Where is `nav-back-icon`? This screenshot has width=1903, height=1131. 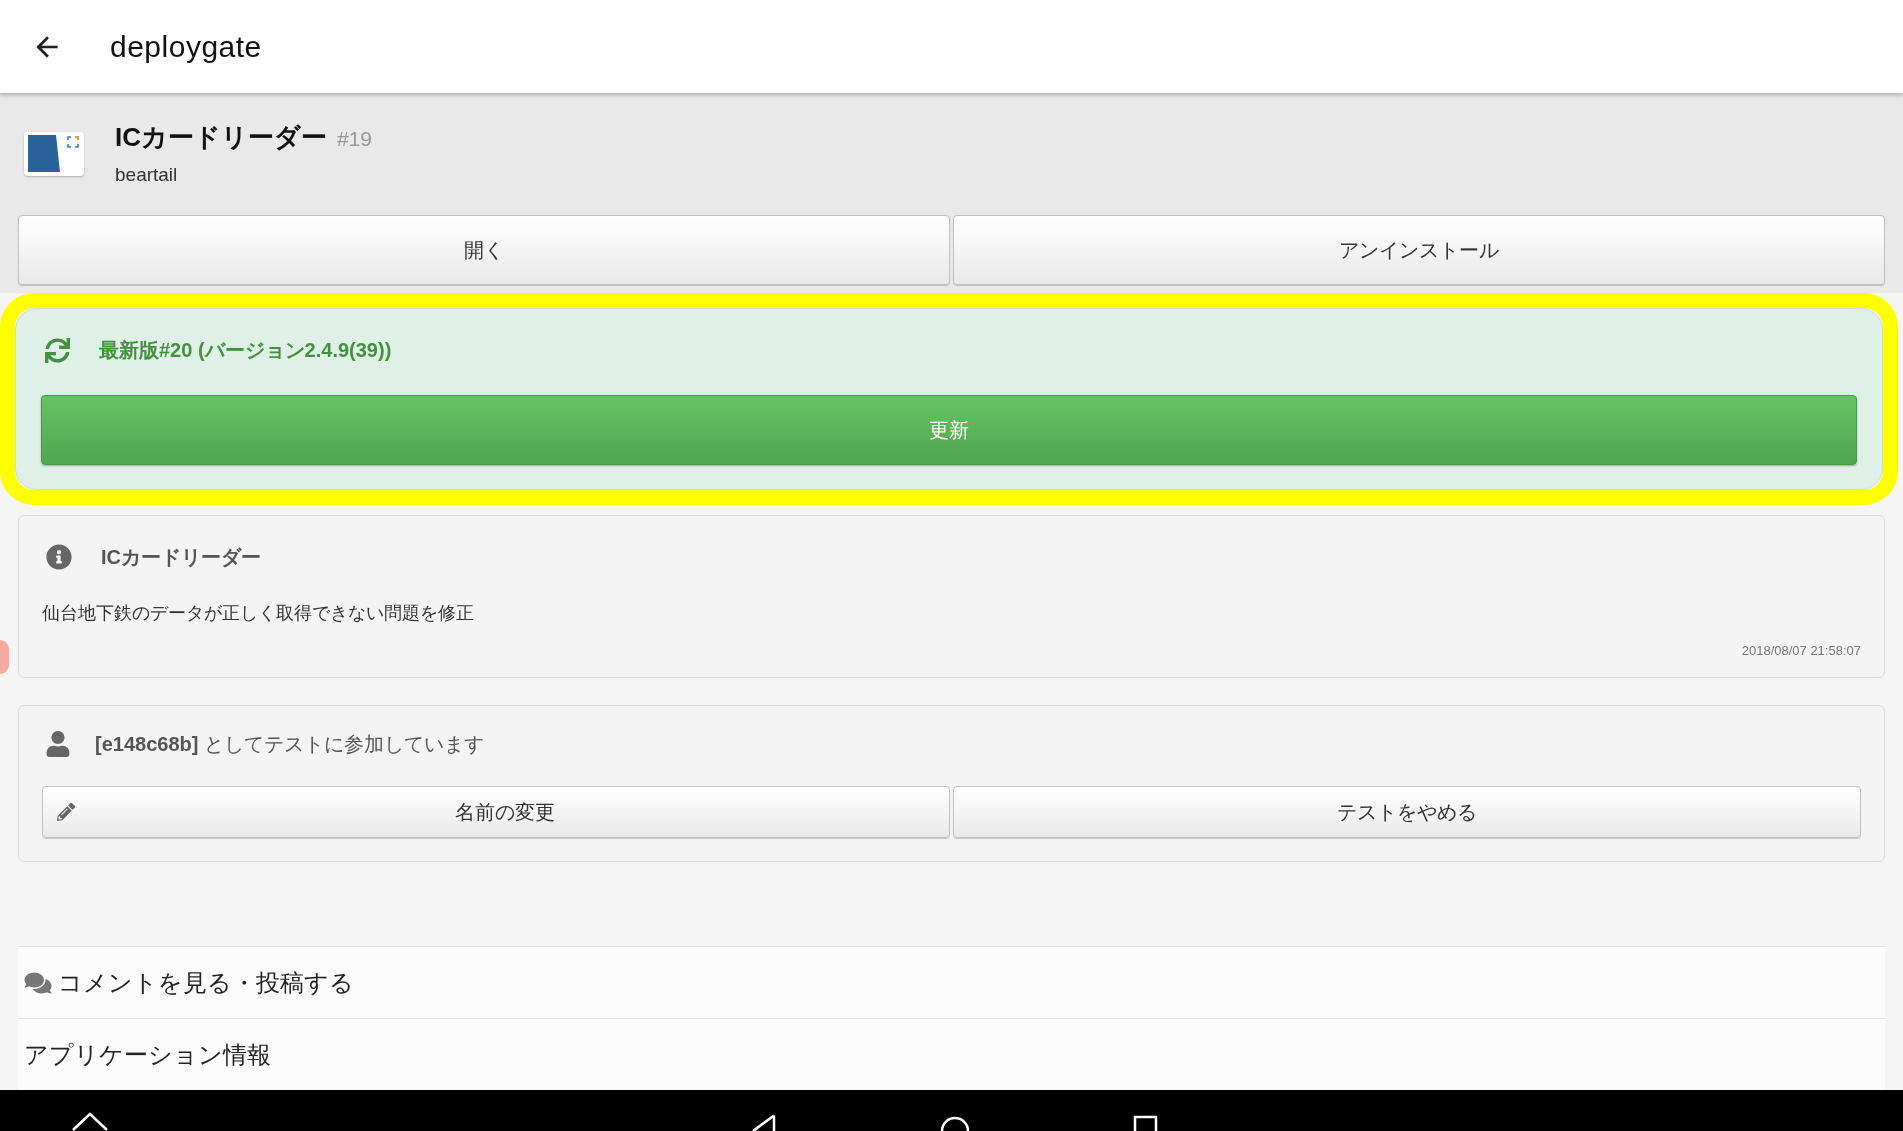
nav-back-icon is located at coordinates (763, 1122).